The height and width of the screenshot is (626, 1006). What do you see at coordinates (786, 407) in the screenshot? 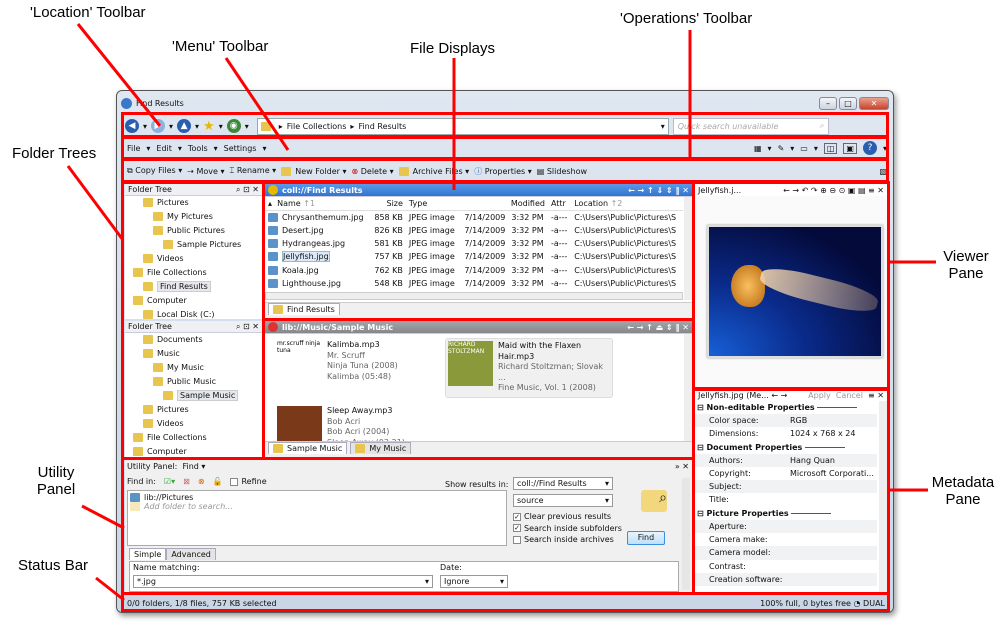
I see `property-group: ⊟ Non-editable Properties` at bounding box center [786, 407].